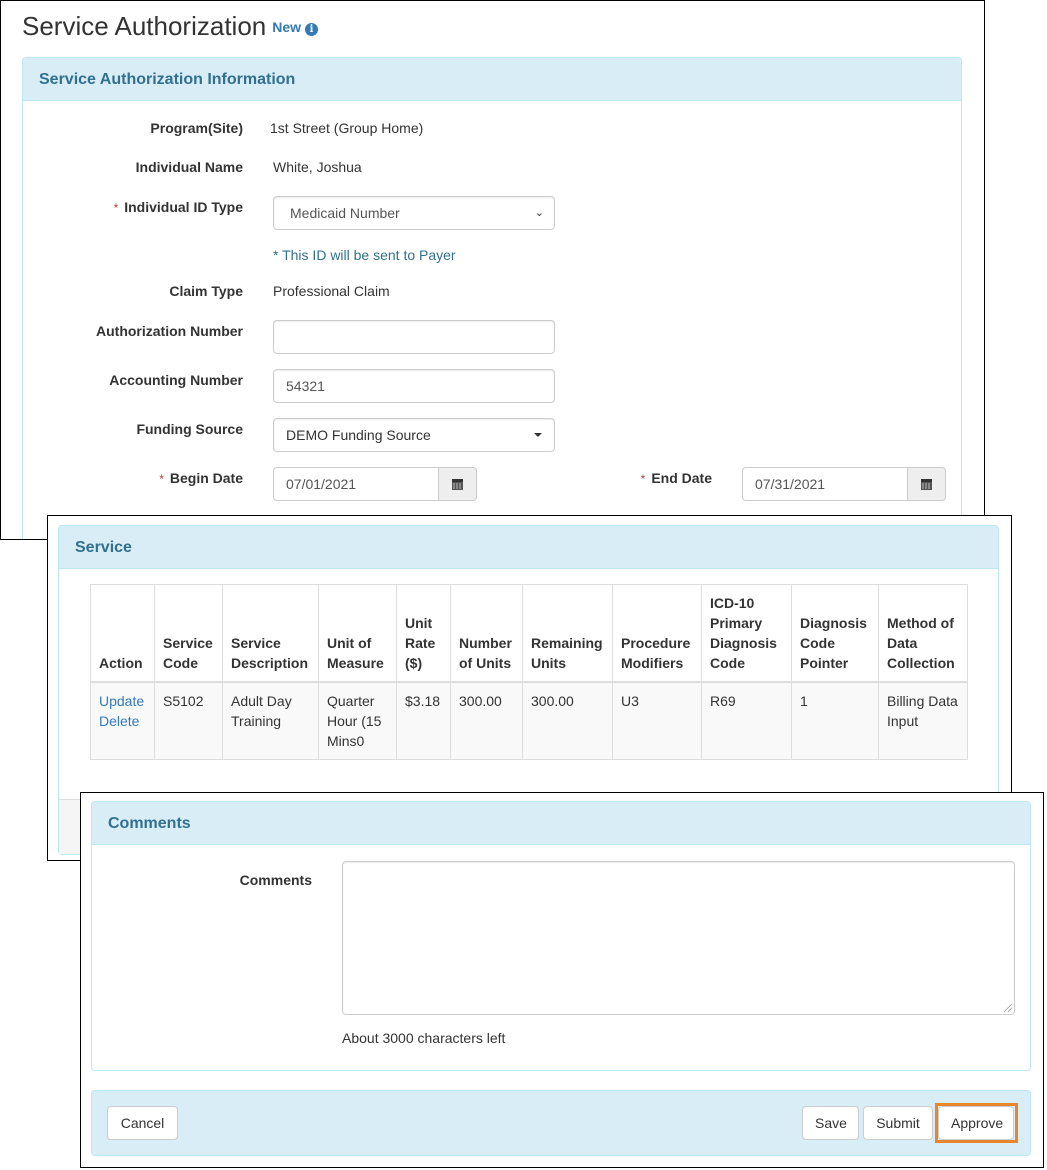 This screenshot has height=1170, width=1047. Describe the element at coordinates (144, 26) in the screenshot. I see `page-title-text: Service Authorization` at that location.